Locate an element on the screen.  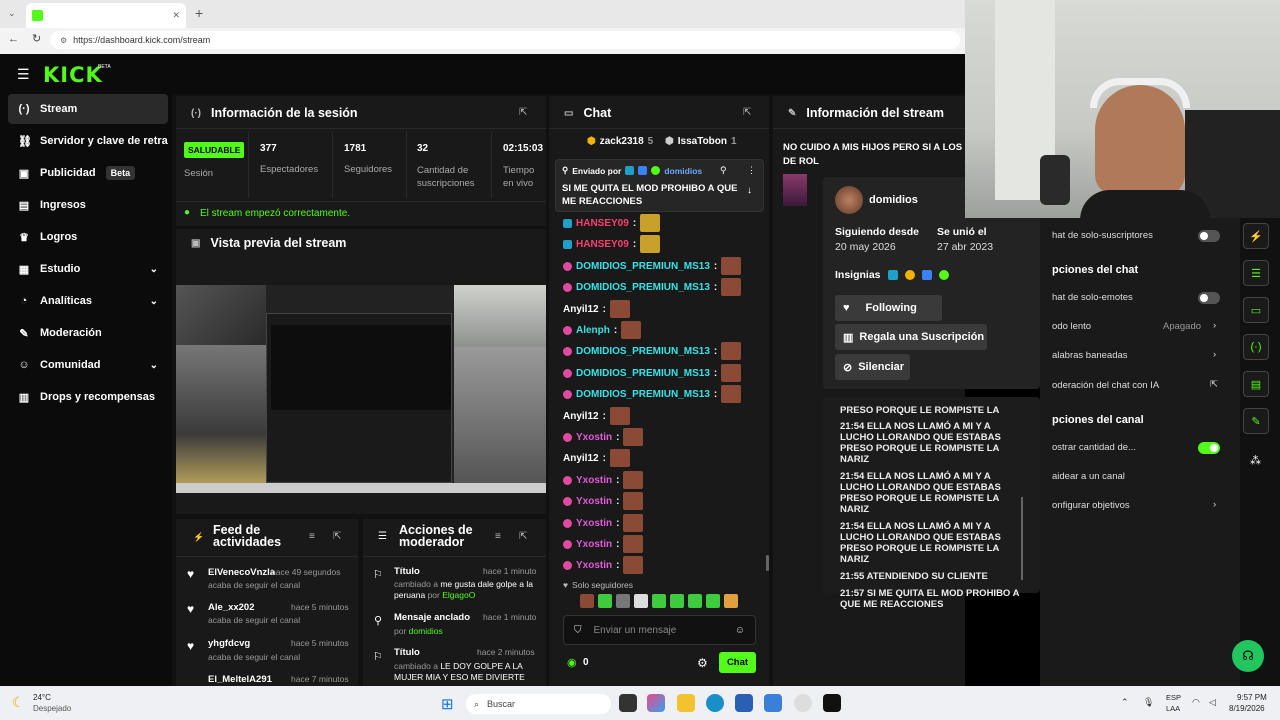
log-scrollbar is located at coordinates (1022, 538).